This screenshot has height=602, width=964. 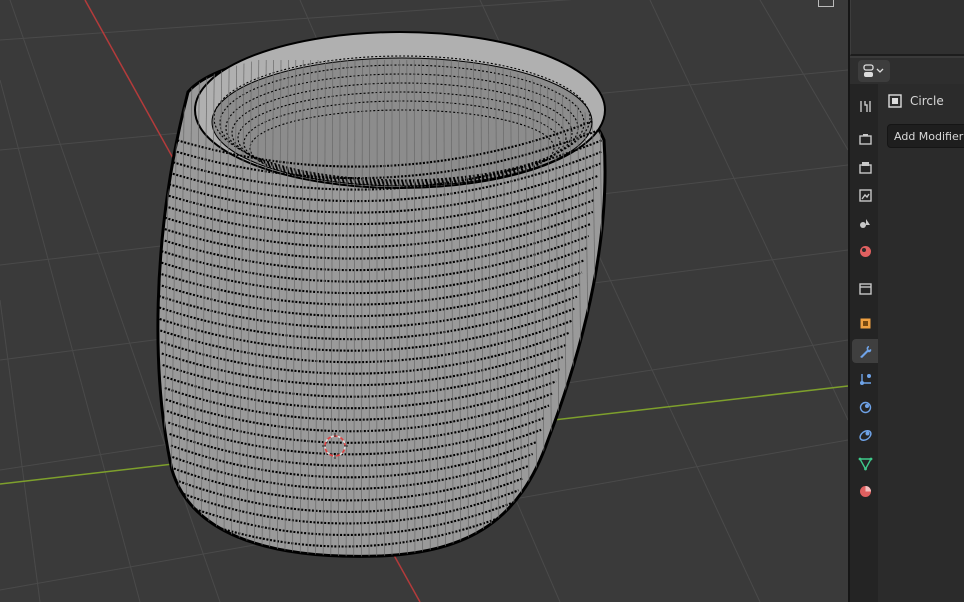 I want to click on object-icon, so click(x=865, y=323).